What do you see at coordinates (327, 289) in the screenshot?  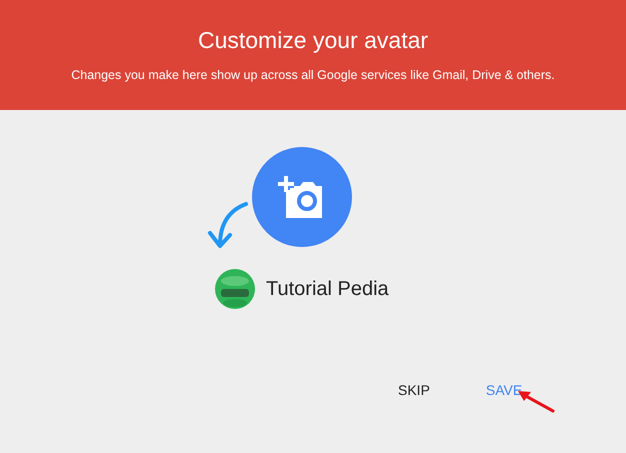 I see `profile-name: Tutorial Pedia` at bounding box center [327, 289].